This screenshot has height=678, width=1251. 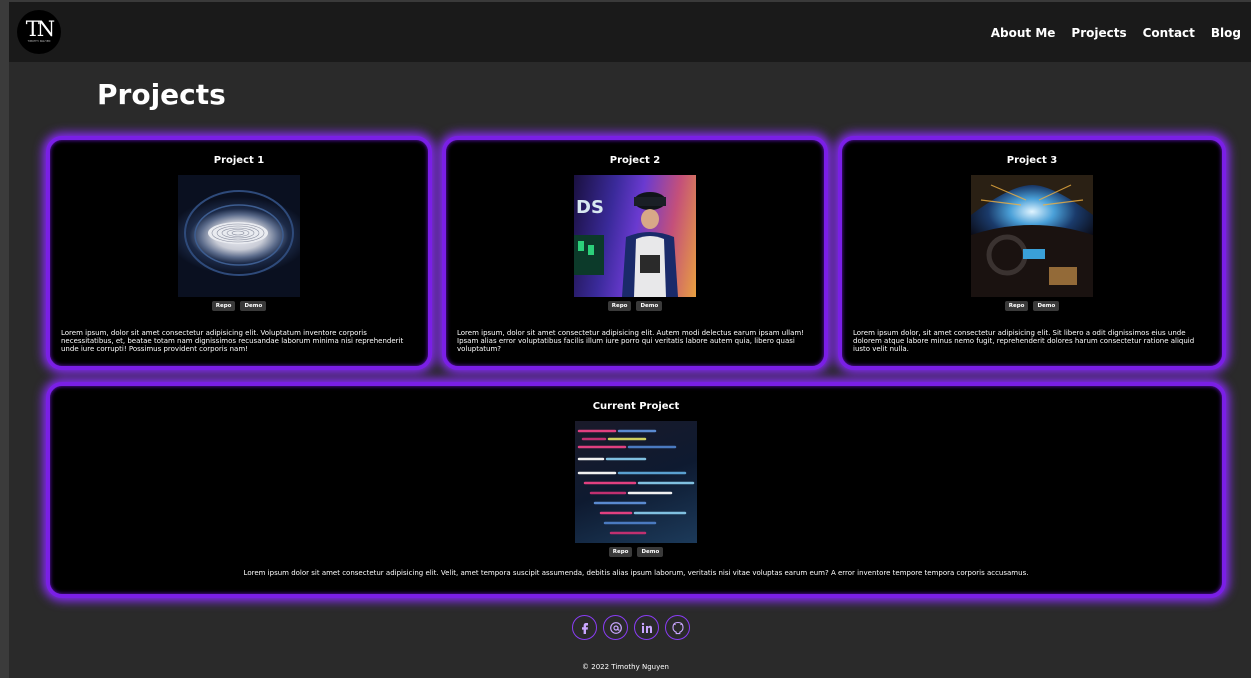 I want to click on nav-link-about: About Me, so click(x=1023, y=33).